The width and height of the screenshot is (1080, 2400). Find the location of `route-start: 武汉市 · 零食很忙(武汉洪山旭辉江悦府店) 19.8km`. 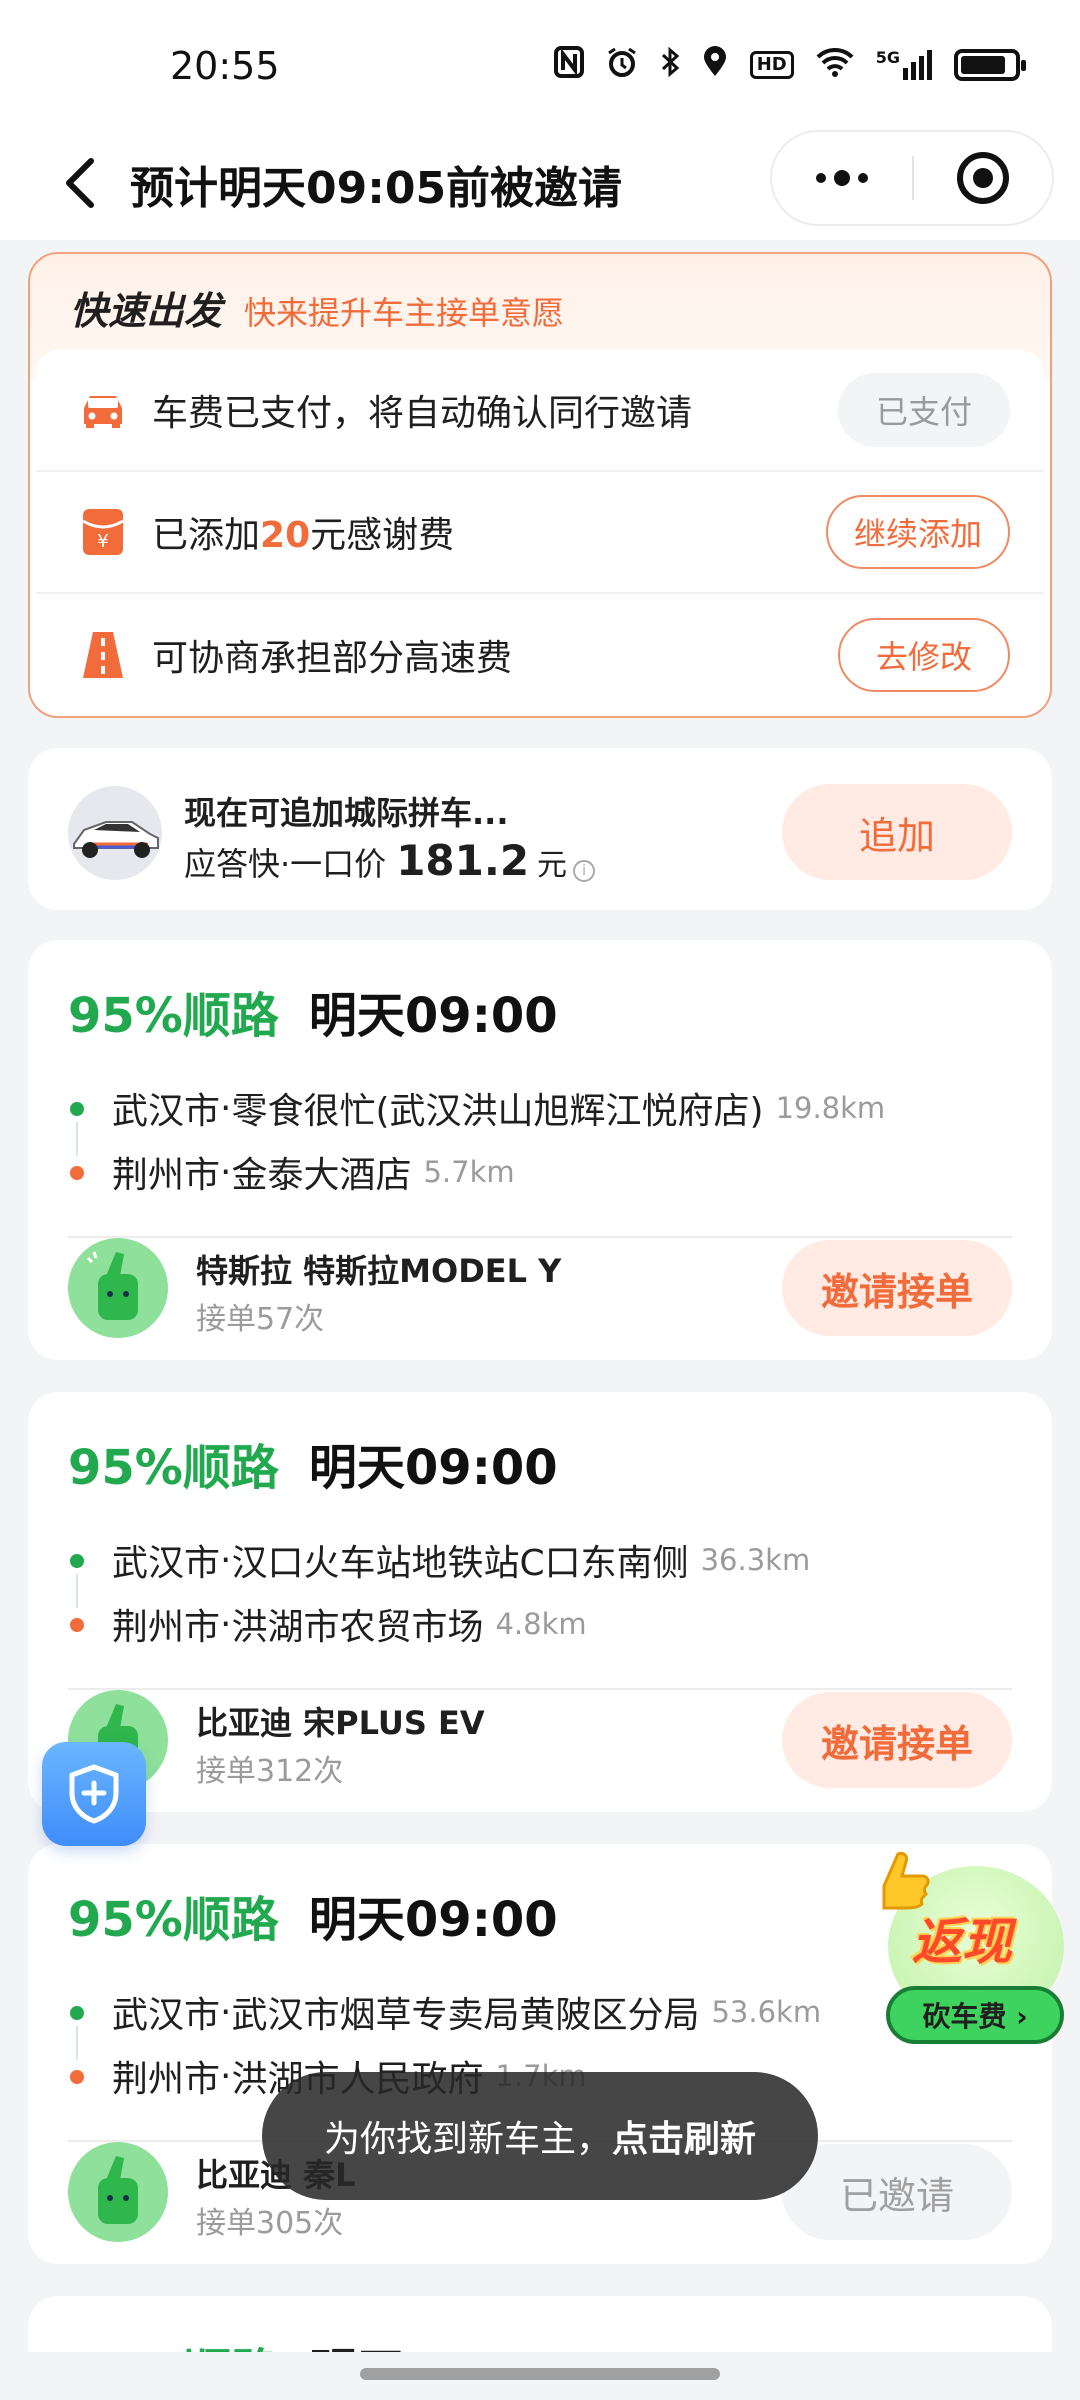

route-start: 武汉市 · 零食很忙(武汉洪山旭辉江悦府店) 19.8km is located at coordinates (540, 1108).